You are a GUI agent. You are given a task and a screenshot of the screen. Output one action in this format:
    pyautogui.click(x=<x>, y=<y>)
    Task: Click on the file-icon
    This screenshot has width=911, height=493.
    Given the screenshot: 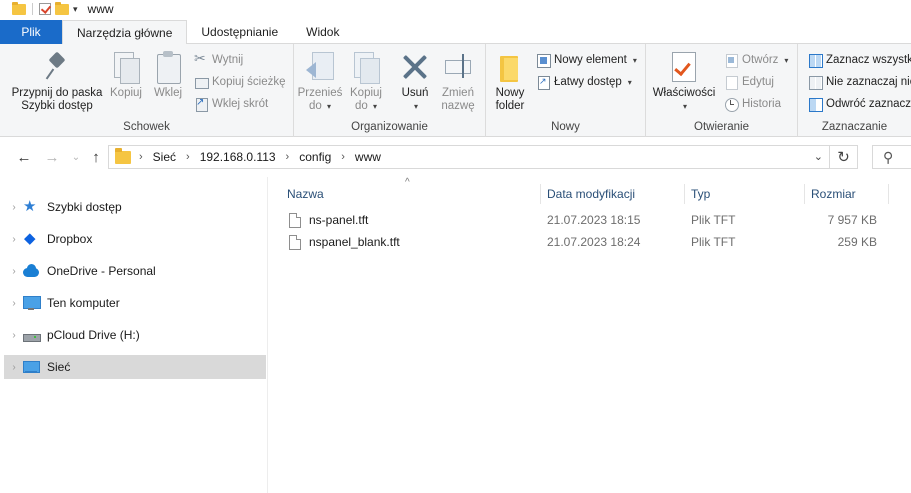 What is the action you would take?
    pyautogui.click(x=295, y=242)
    